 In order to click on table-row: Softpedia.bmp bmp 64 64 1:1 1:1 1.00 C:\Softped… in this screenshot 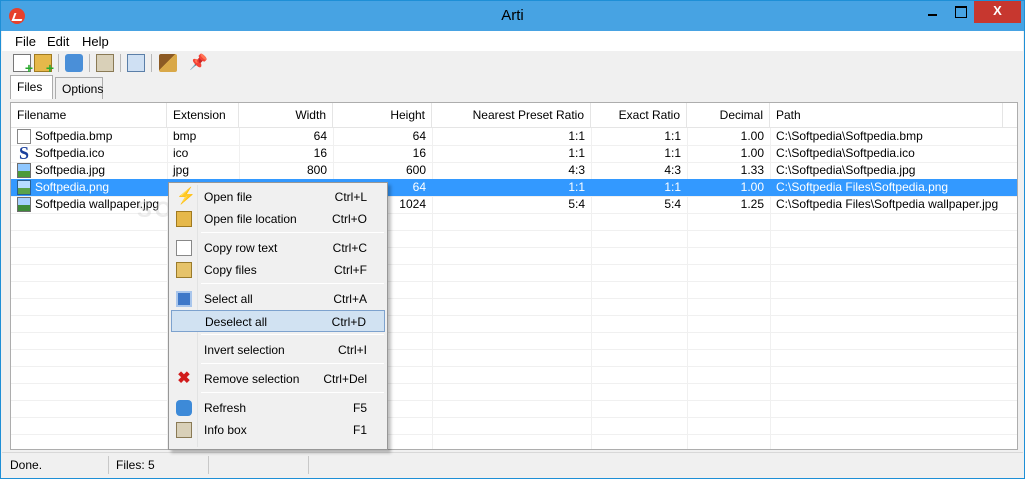, I will do `click(514, 136)`.